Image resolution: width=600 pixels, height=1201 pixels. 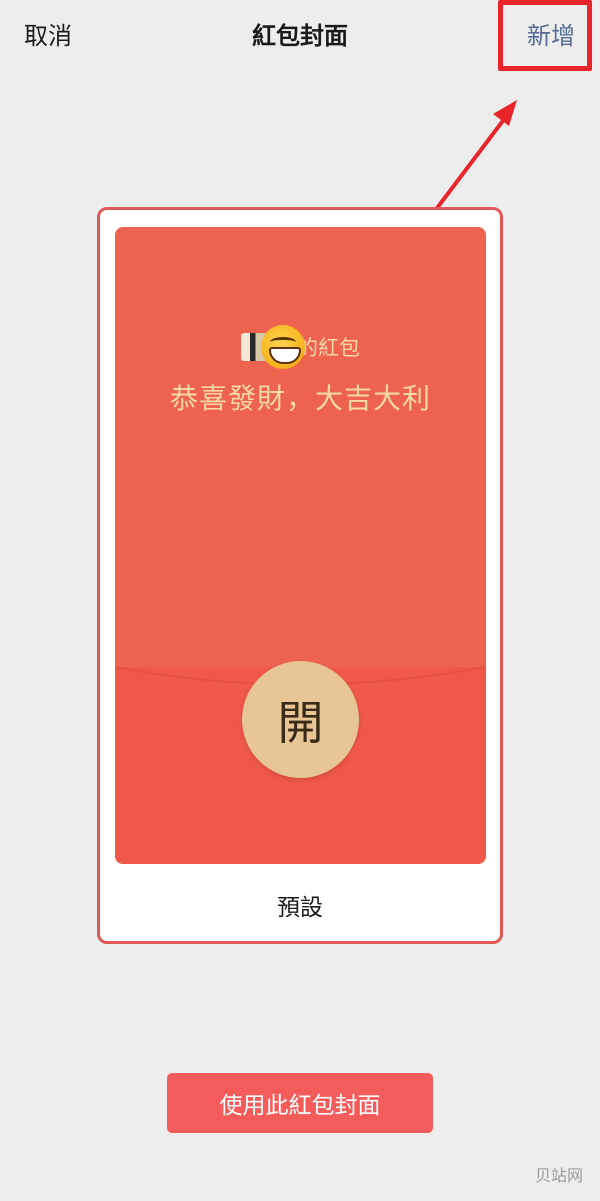 What do you see at coordinates (328, 348) in the screenshot?
I see `sender-label: 的紅包` at bounding box center [328, 348].